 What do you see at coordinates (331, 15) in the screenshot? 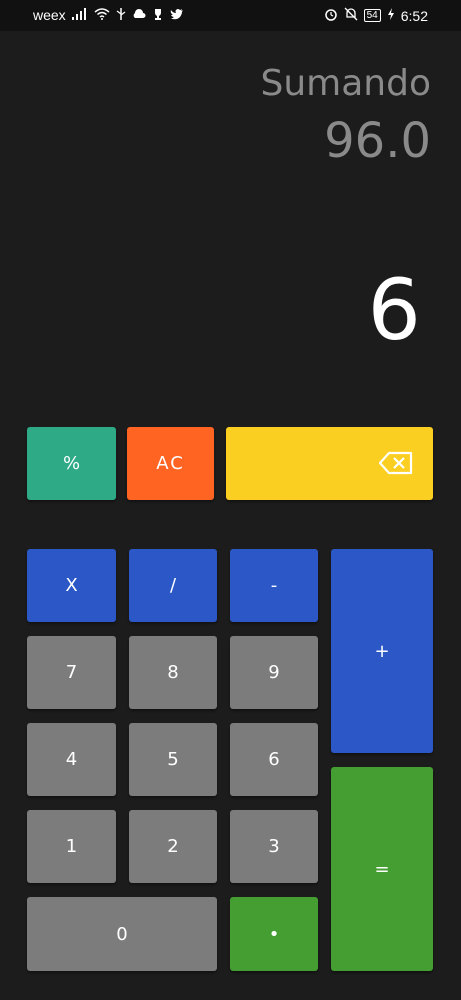
I see `alarm-icon` at bounding box center [331, 15].